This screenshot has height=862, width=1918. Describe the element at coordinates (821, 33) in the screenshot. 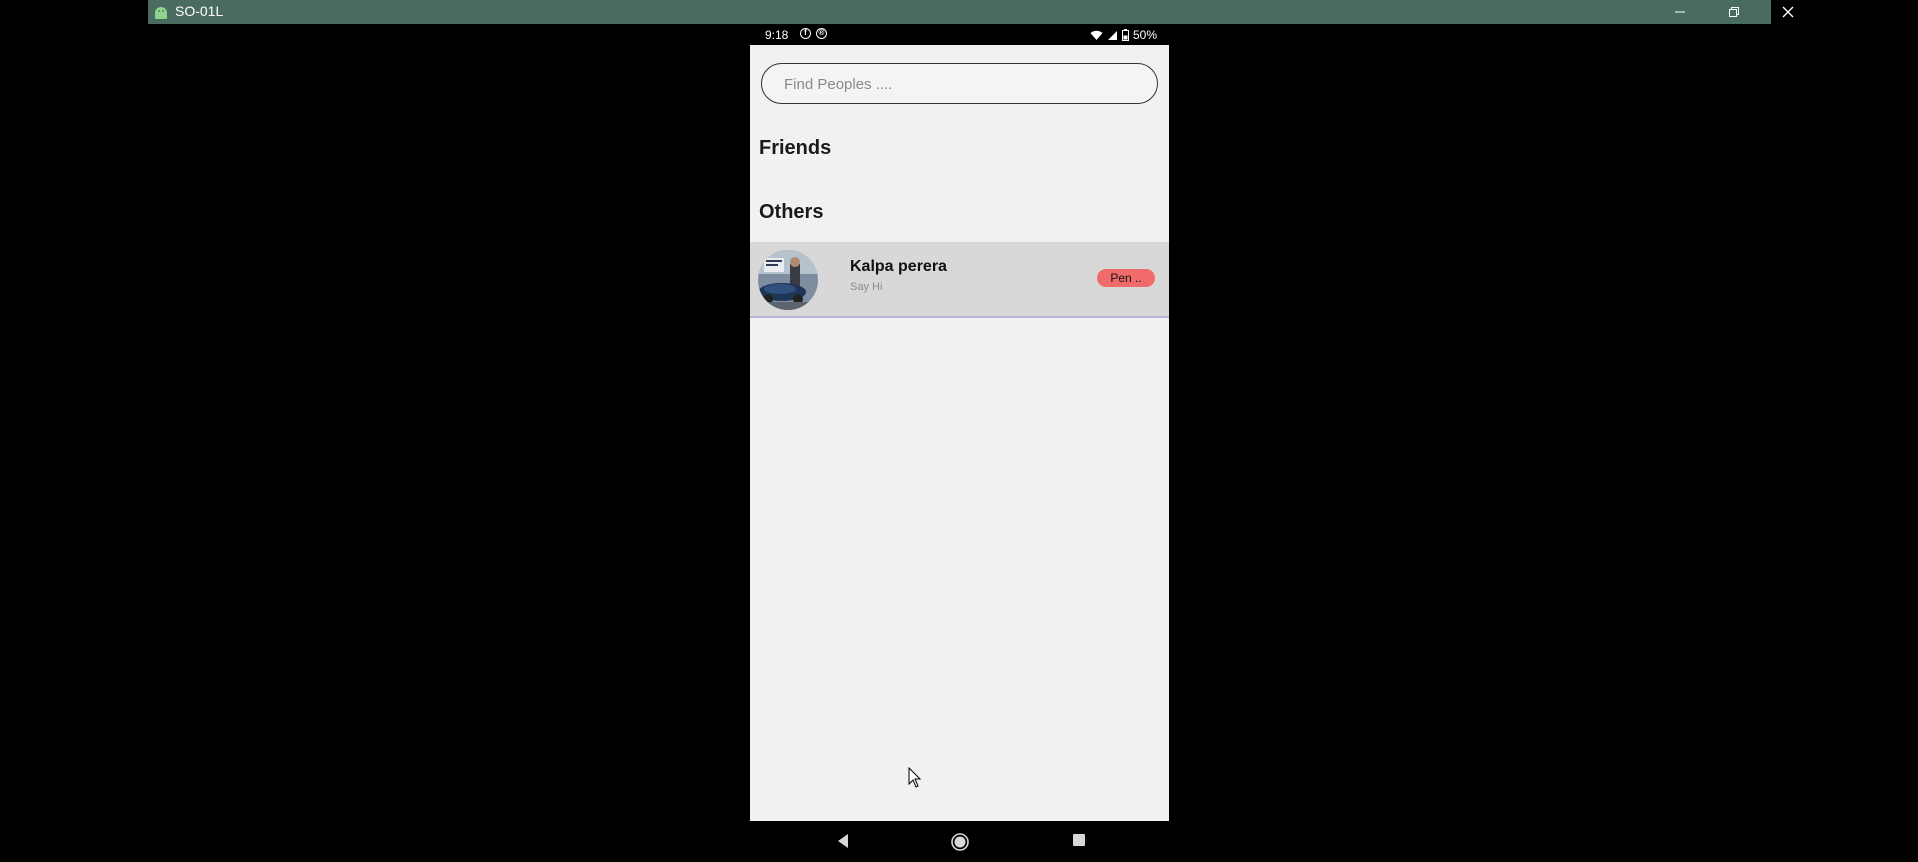

I see `app-notification-icon: ®` at that location.